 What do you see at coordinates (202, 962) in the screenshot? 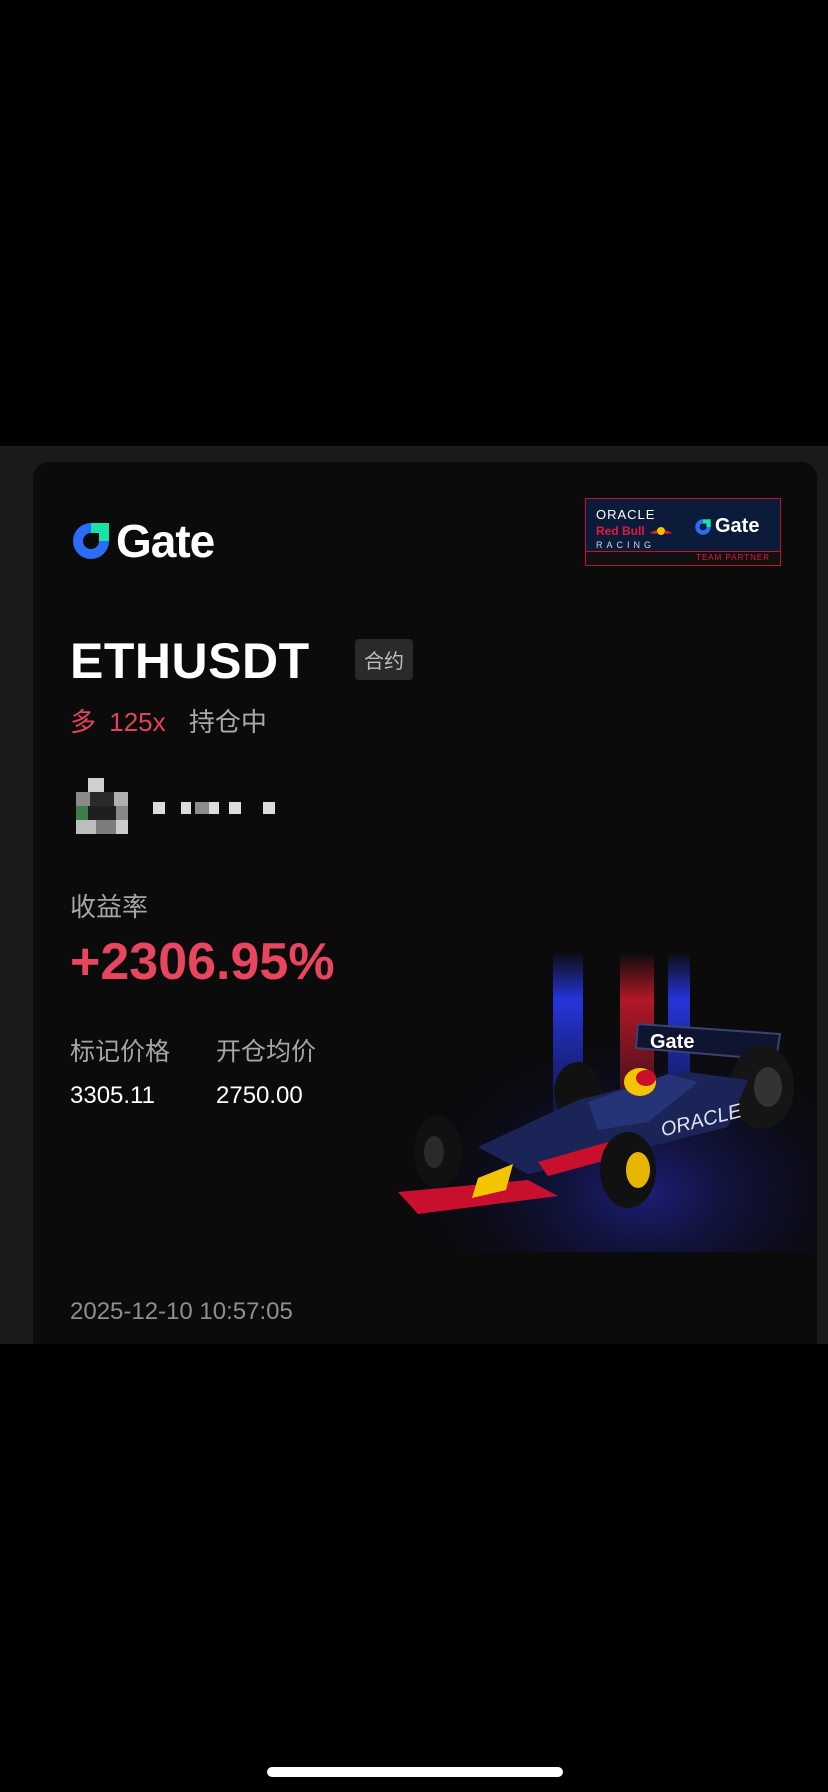
I see `roi-value: +2306.95%` at bounding box center [202, 962].